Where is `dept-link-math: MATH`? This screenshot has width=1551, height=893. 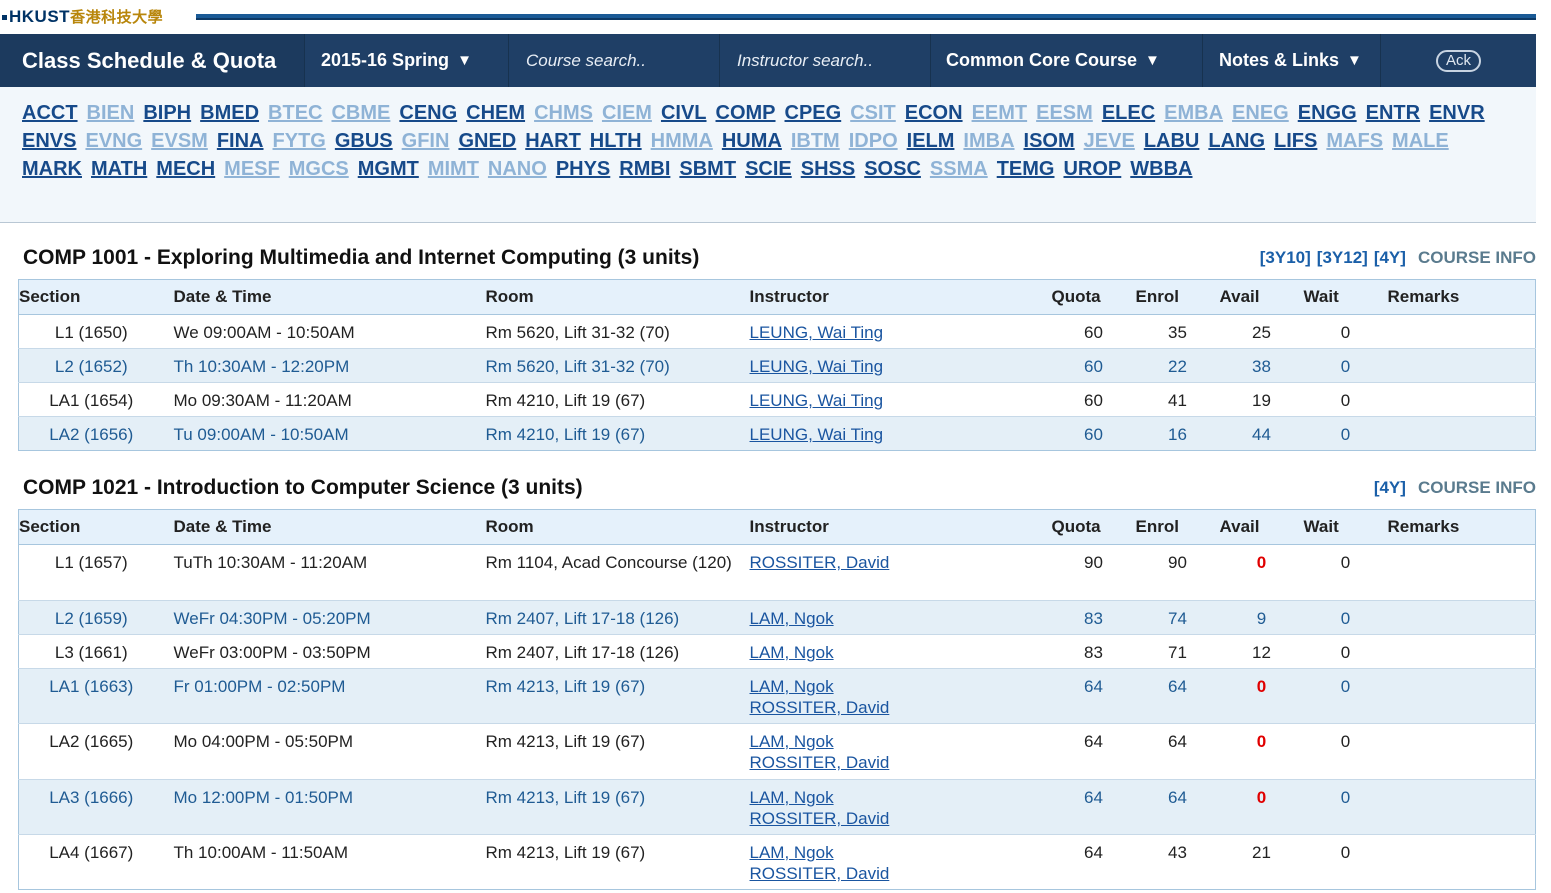
dept-link-math: MATH is located at coordinates (119, 169).